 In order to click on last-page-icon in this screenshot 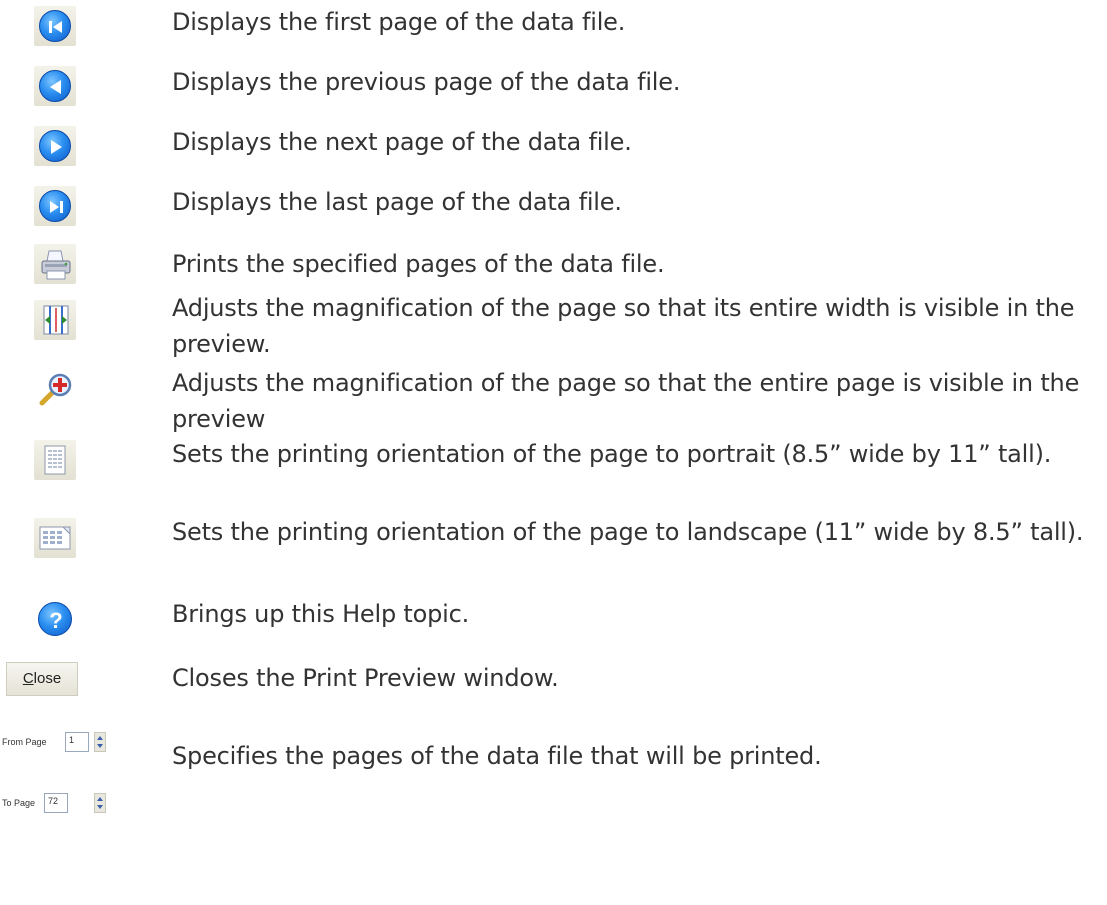, I will do `click(55, 206)`.